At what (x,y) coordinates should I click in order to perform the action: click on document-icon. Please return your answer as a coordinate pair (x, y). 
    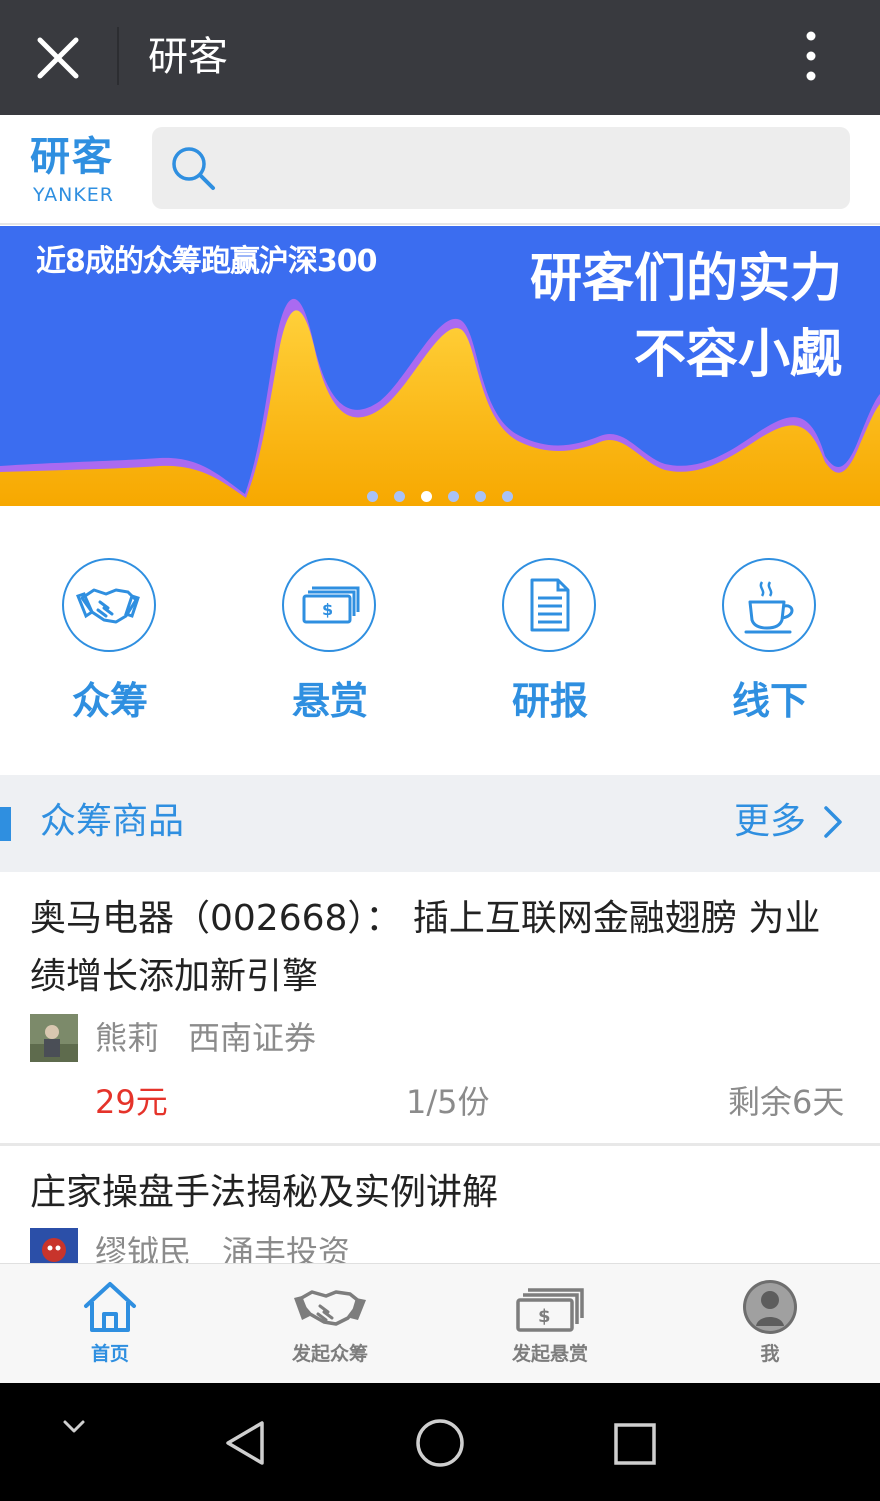
    Looking at the image, I should click on (549, 605).